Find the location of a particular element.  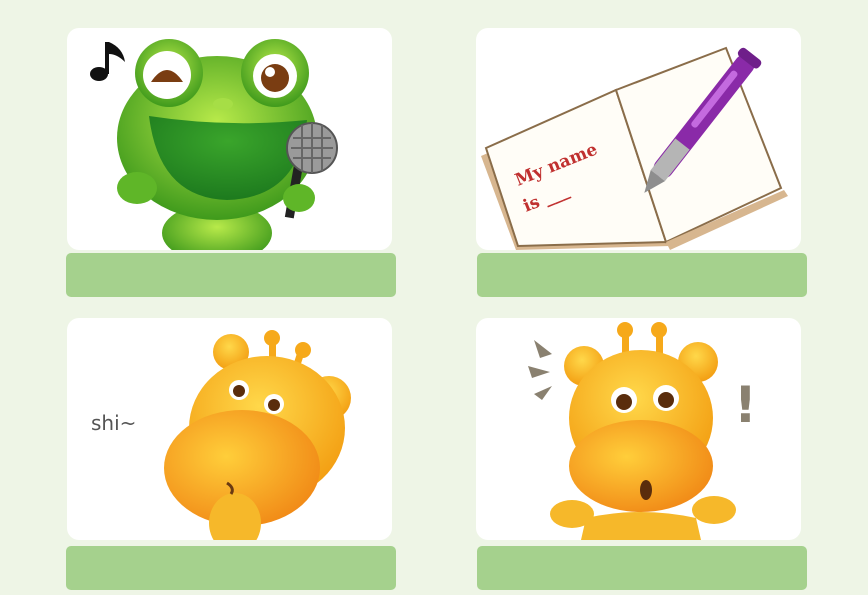

exclamation-mark: ! is located at coordinates (745, 405).